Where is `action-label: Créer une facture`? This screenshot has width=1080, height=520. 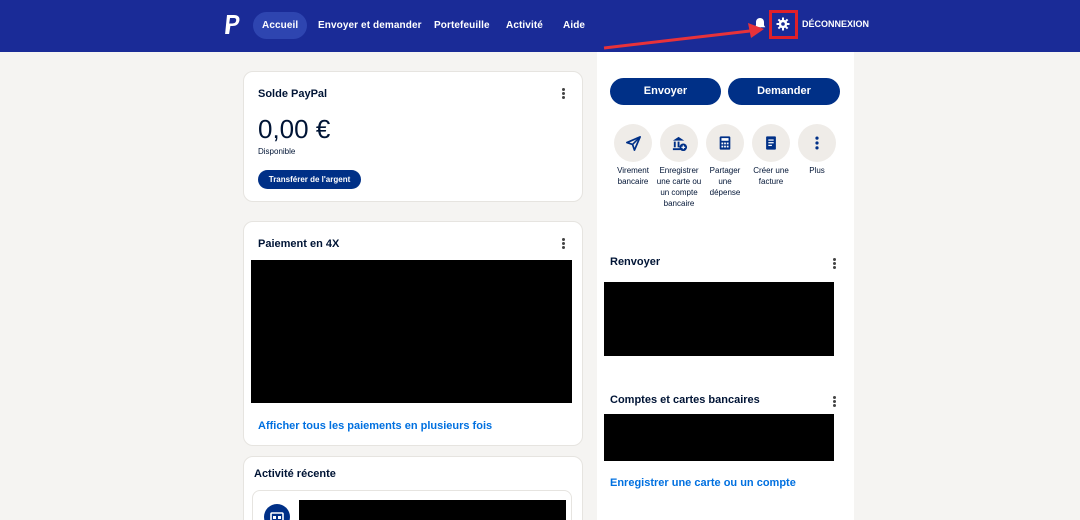
action-label: Créer une facture is located at coordinates (771, 176).